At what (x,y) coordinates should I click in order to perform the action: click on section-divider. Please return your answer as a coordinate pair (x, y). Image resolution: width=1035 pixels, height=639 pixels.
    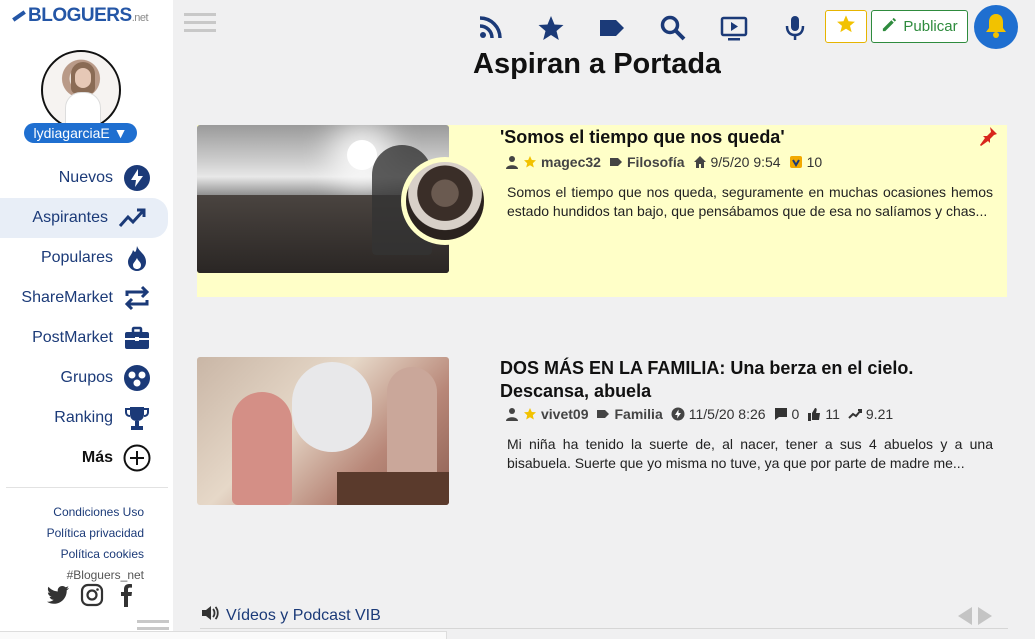
    Looking at the image, I should click on (604, 628).